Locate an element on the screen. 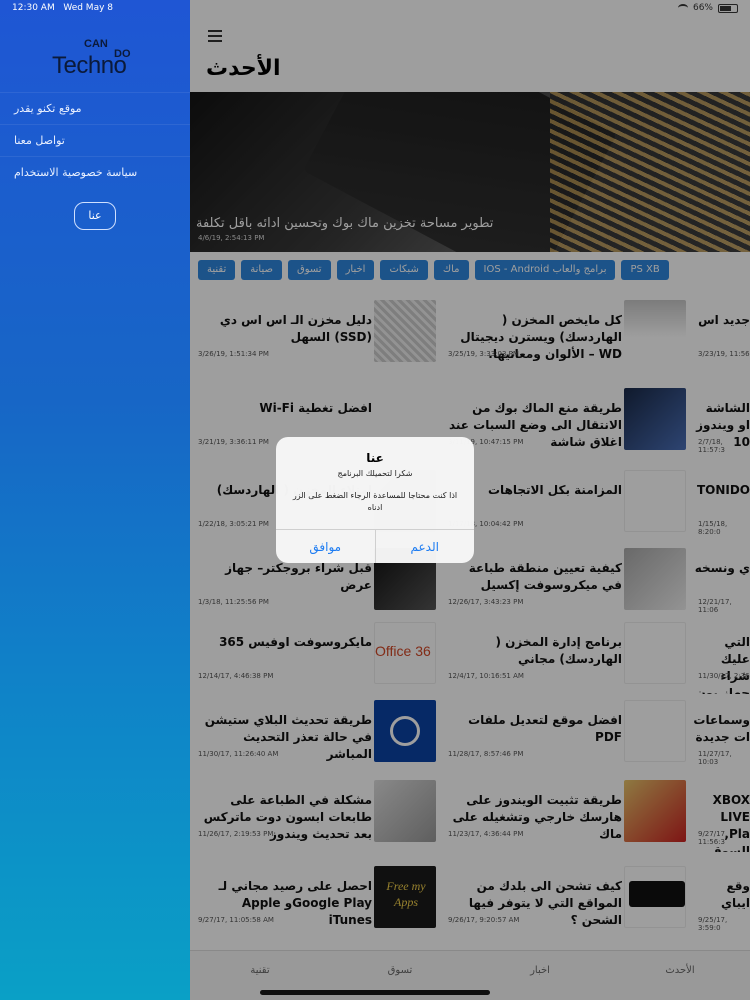 This screenshot has height=1000, width=750. sidebar-item-privacy: سياسة خصوصية الاستخدام is located at coordinates (95, 172).